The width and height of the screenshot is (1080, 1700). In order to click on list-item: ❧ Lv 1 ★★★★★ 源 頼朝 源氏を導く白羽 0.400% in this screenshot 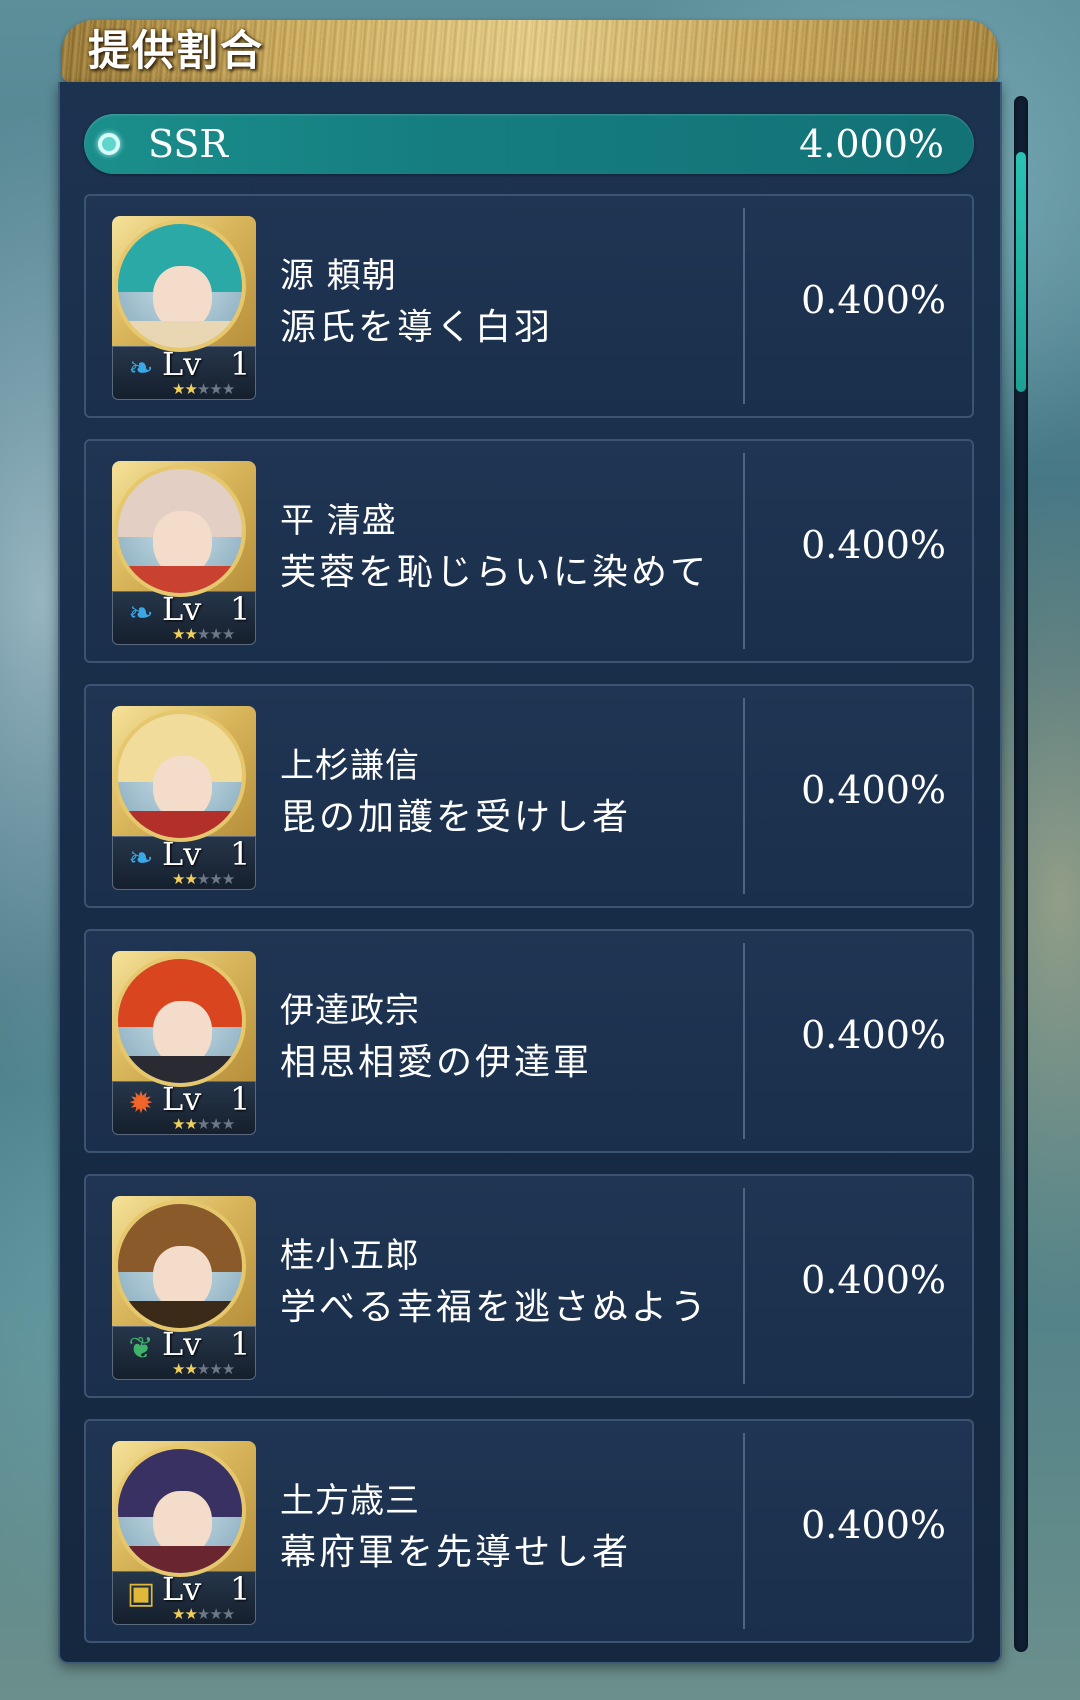, I will do `click(529, 306)`.